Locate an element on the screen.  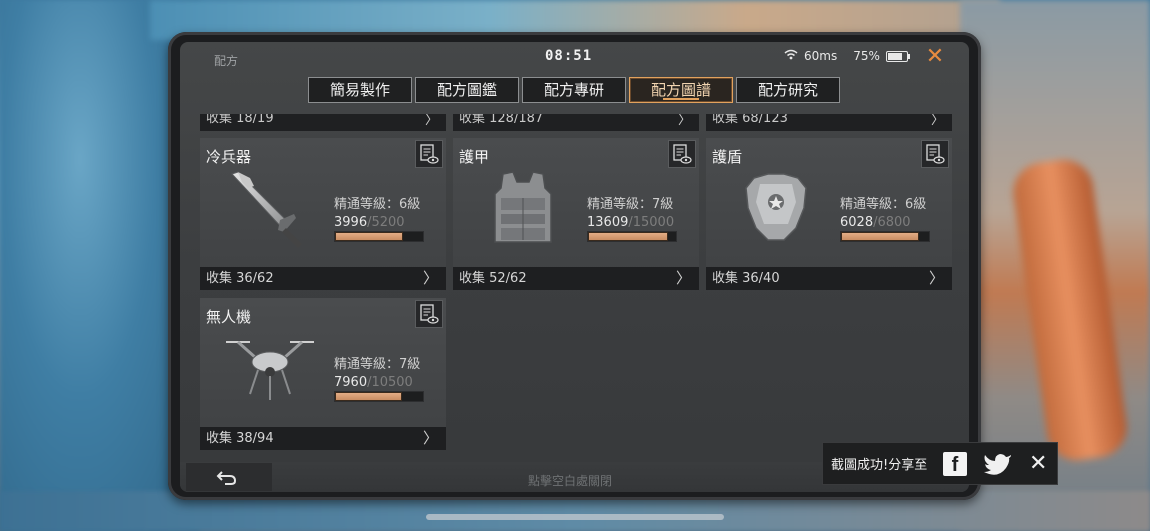
tab-recipe-catalog: 配方圖鑑 is located at coordinates (467, 90).